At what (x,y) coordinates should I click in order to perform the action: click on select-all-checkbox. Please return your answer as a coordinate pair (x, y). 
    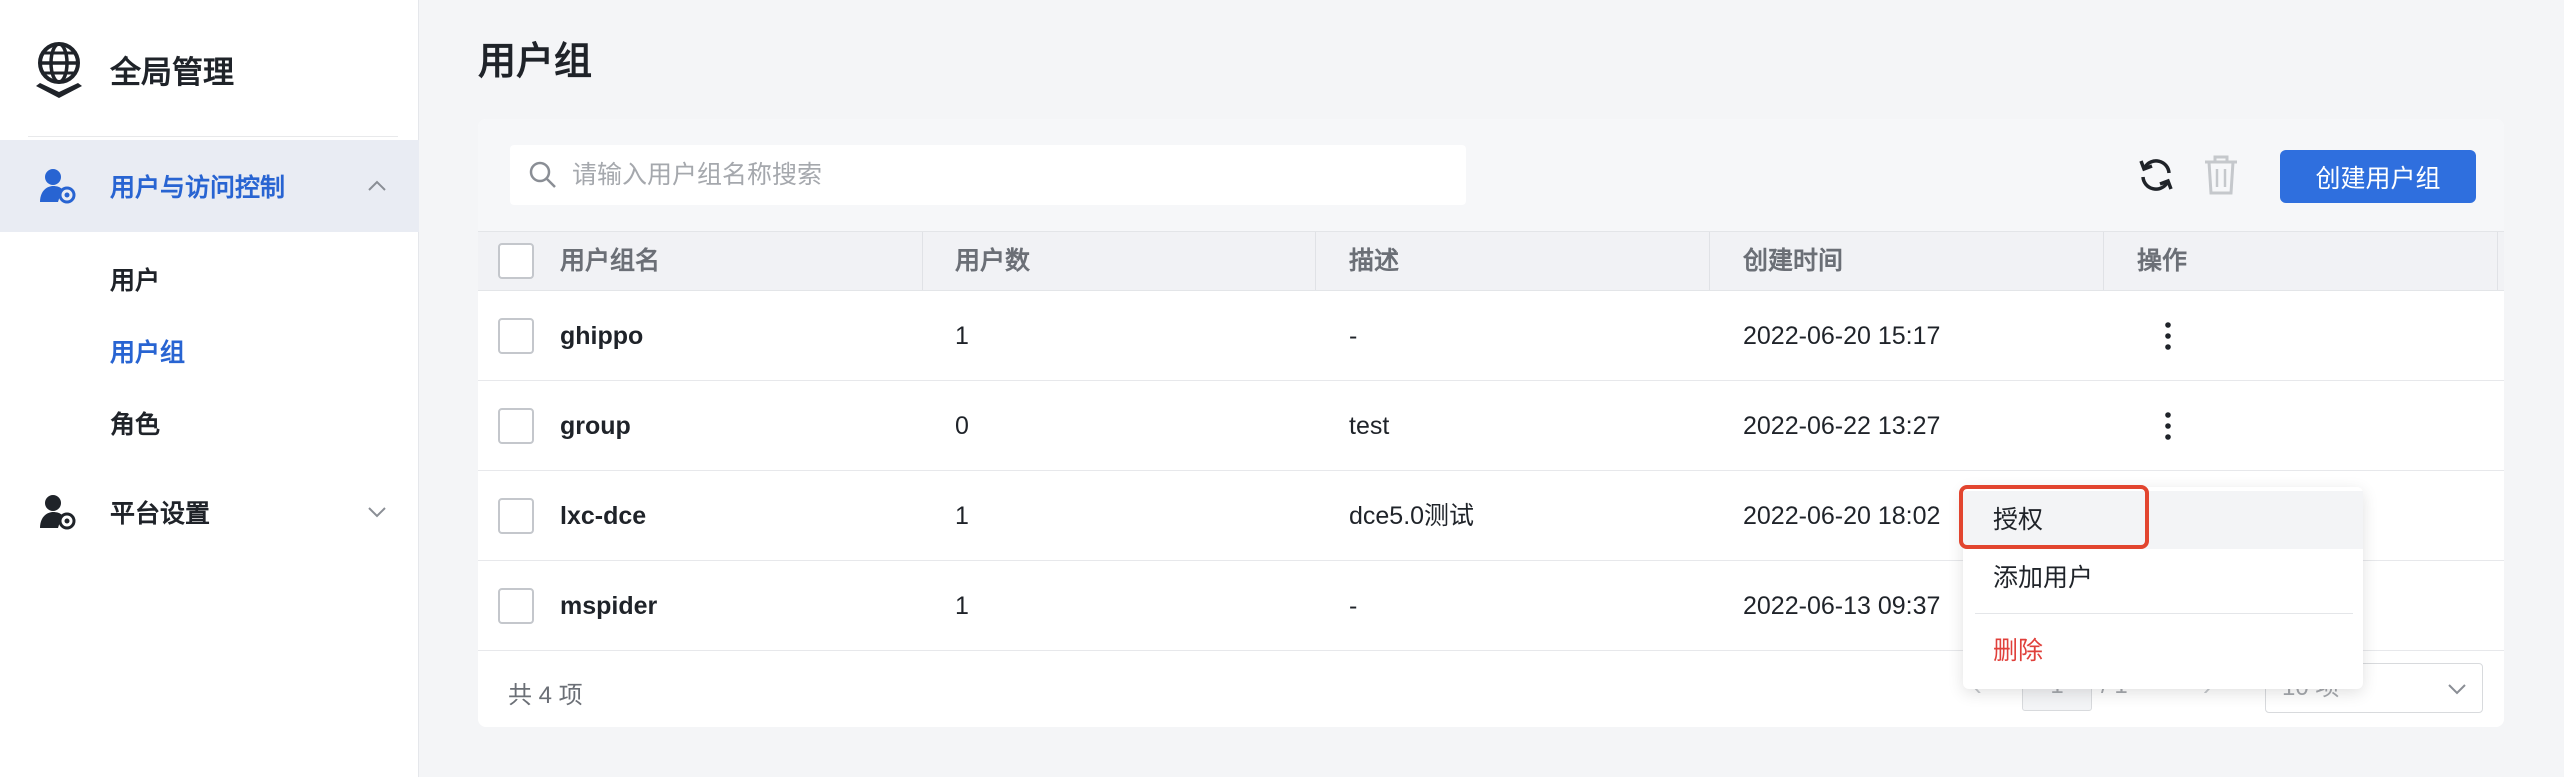
    Looking at the image, I should click on (516, 261).